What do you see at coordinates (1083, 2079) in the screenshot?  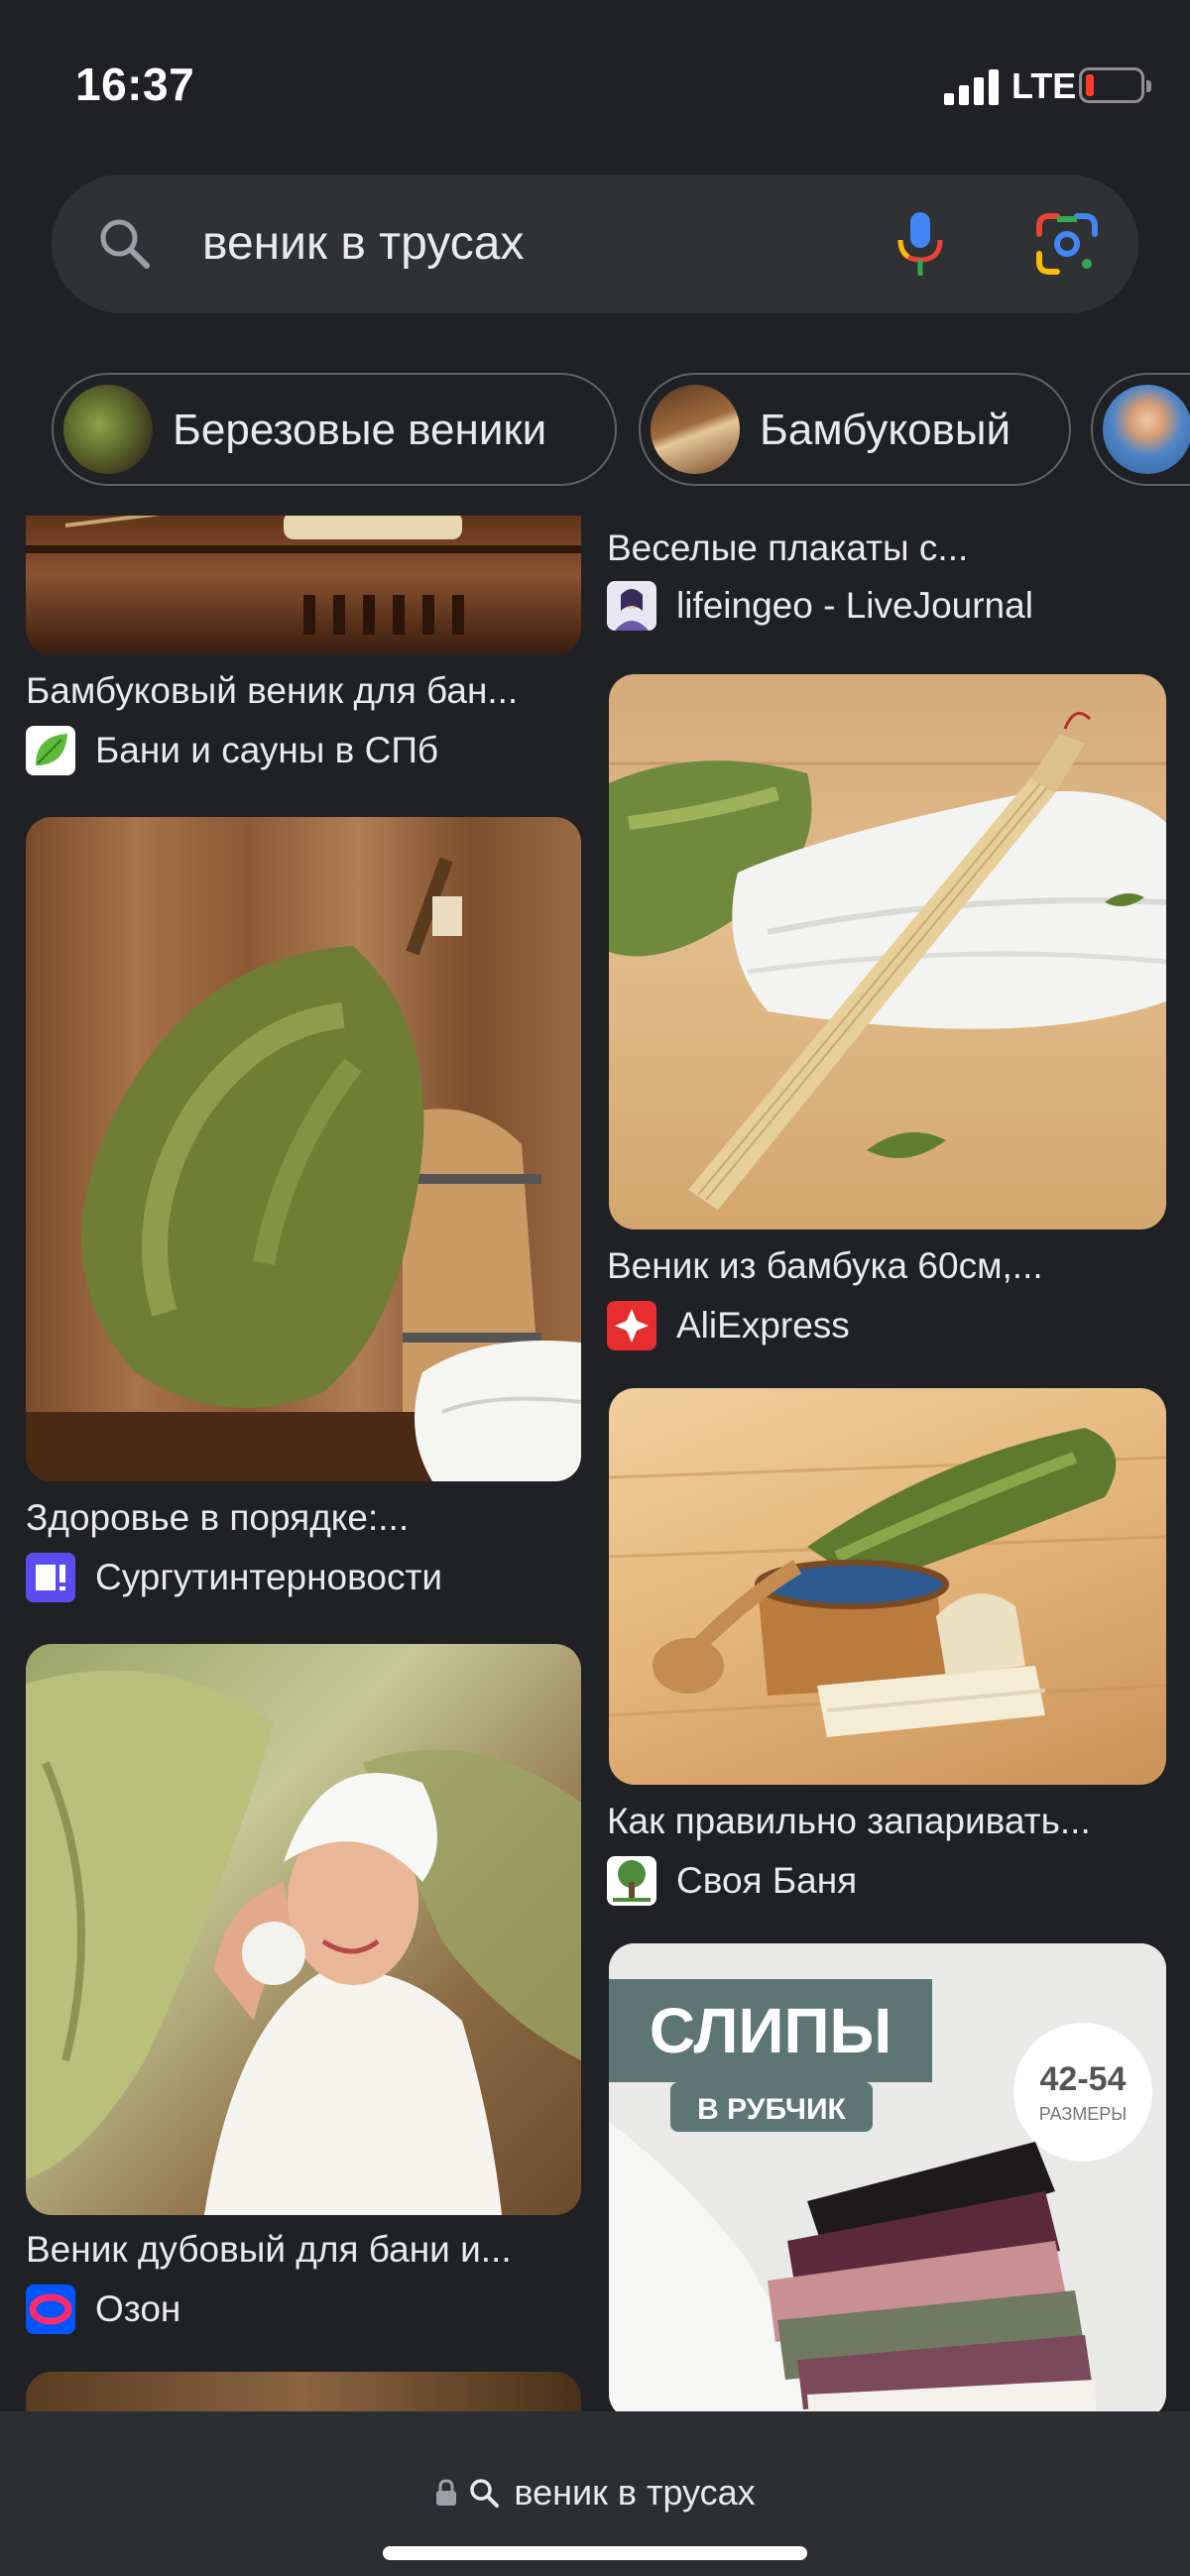 I see `slips-sizes: 42-54` at bounding box center [1083, 2079].